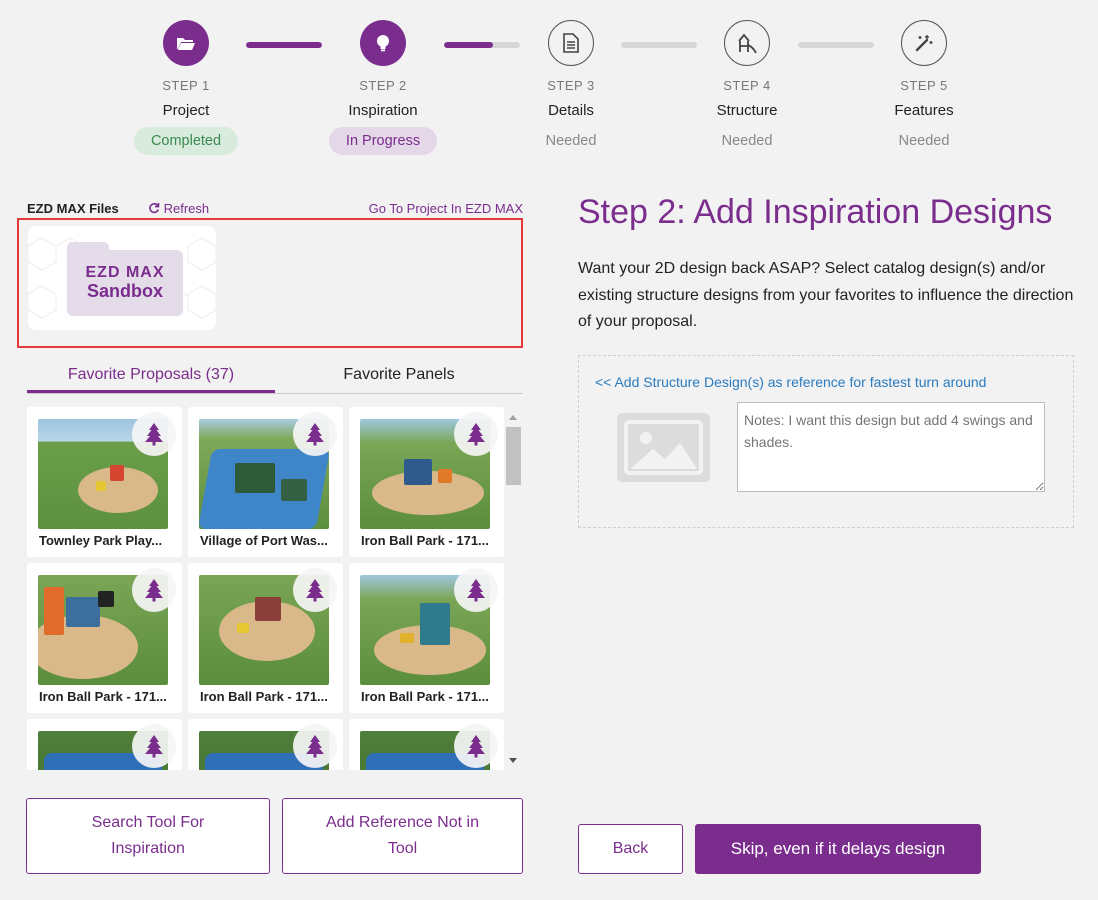 This screenshot has width=1098, height=900. I want to click on go-to-project-link: Go To Project In EZD MAX, so click(446, 208).